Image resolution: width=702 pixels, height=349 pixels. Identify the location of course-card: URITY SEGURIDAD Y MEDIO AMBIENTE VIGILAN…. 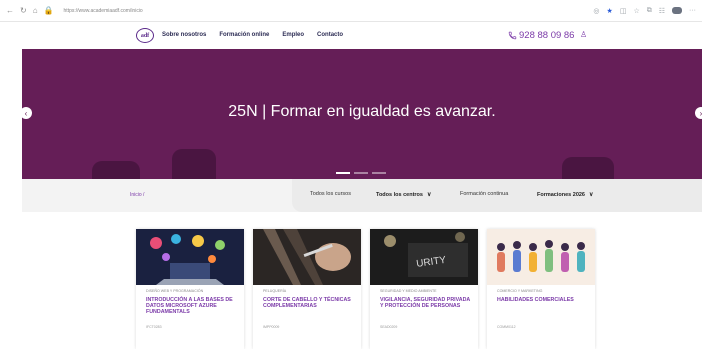
(424, 289).